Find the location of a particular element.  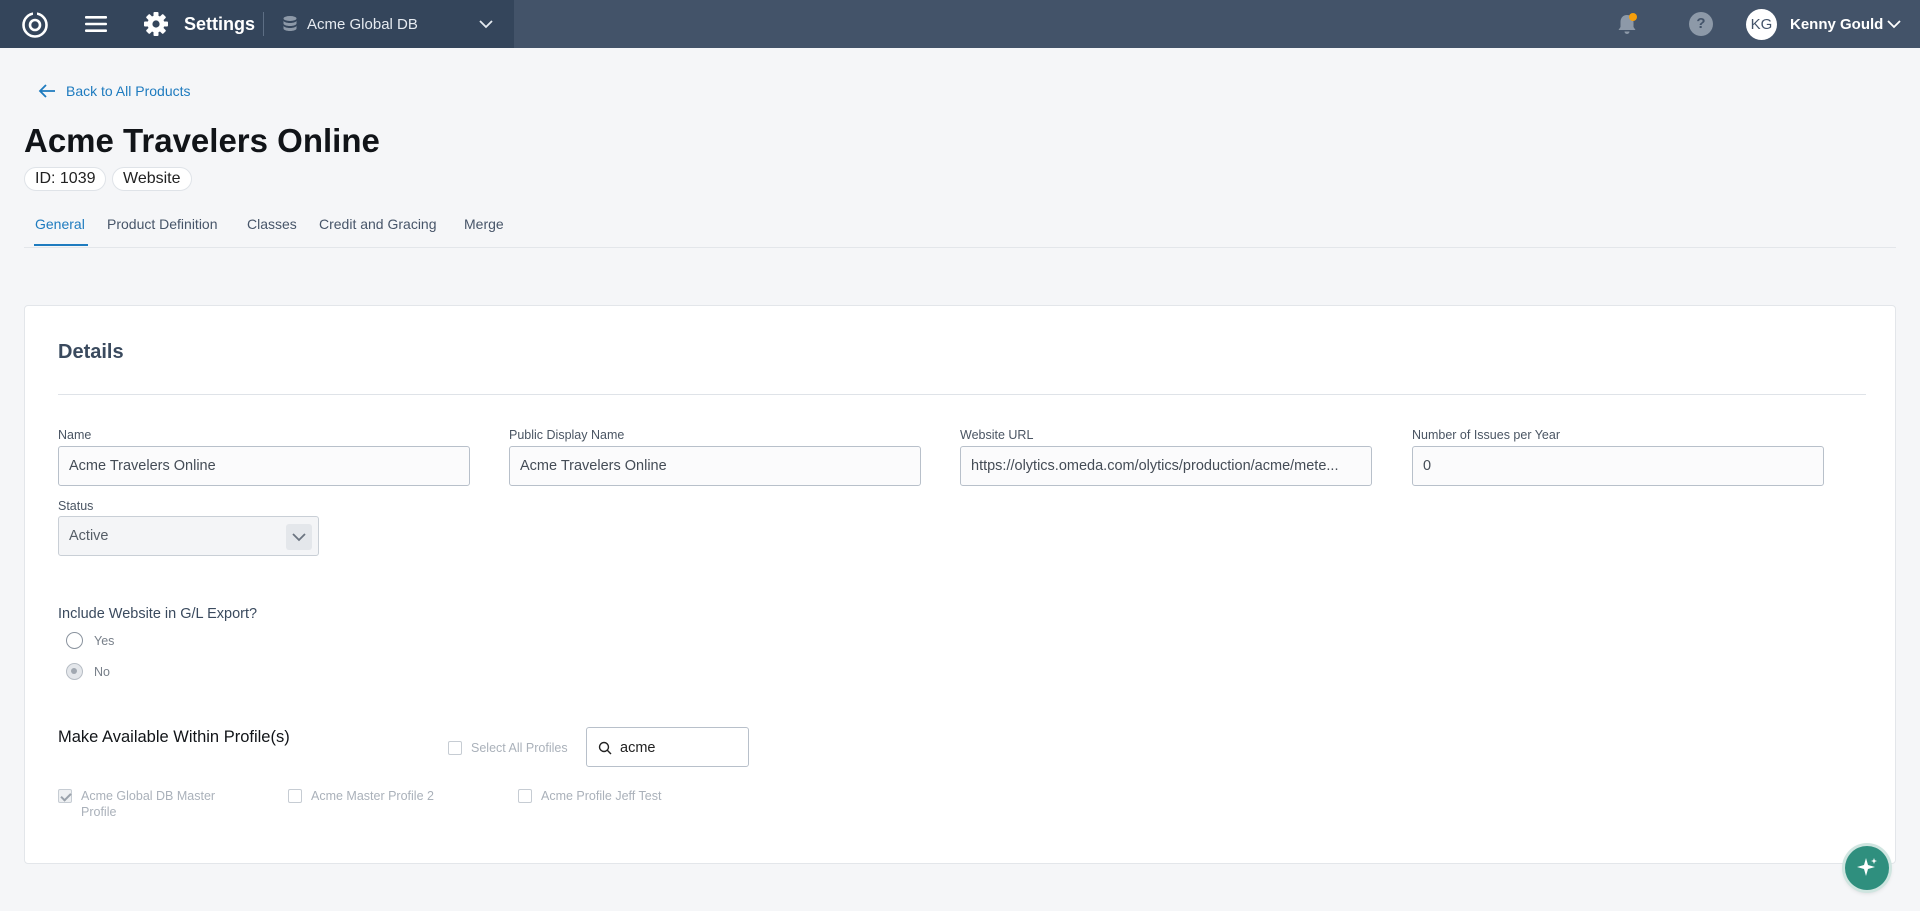

sparkle-icon is located at coordinates (1867, 867).